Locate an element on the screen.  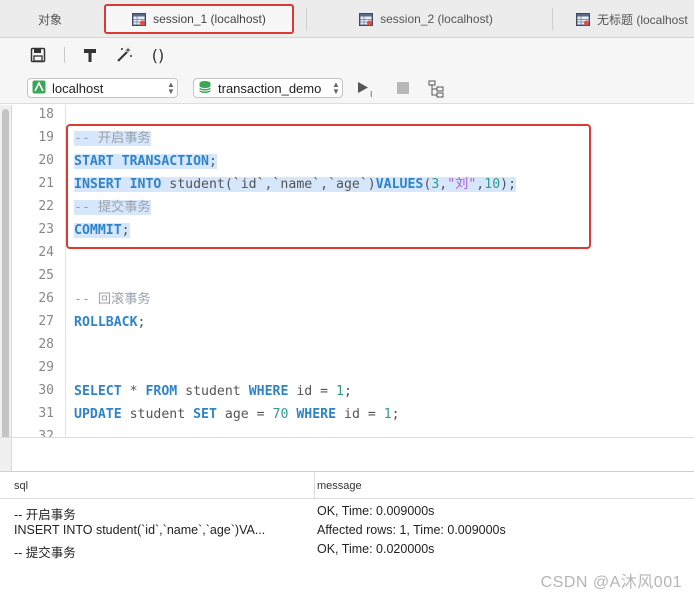
cell-message: OK, Time: 0.020000s is located at coordinates (376, 549).